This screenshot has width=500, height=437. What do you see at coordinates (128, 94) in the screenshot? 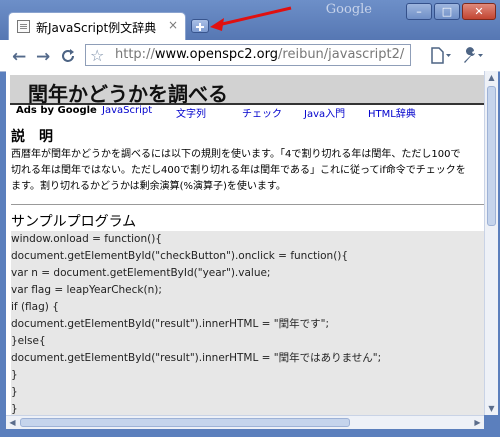
I see `page-title: 閏年かどうかを調べる` at bounding box center [128, 94].